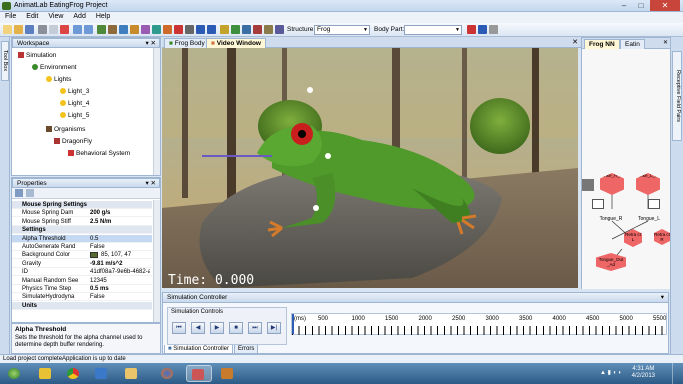 The width and height of the screenshot is (683, 384). What do you see at coordinates (246, 29) in the screenshot?
I see `view-icon` at bounding box center [246, 29].